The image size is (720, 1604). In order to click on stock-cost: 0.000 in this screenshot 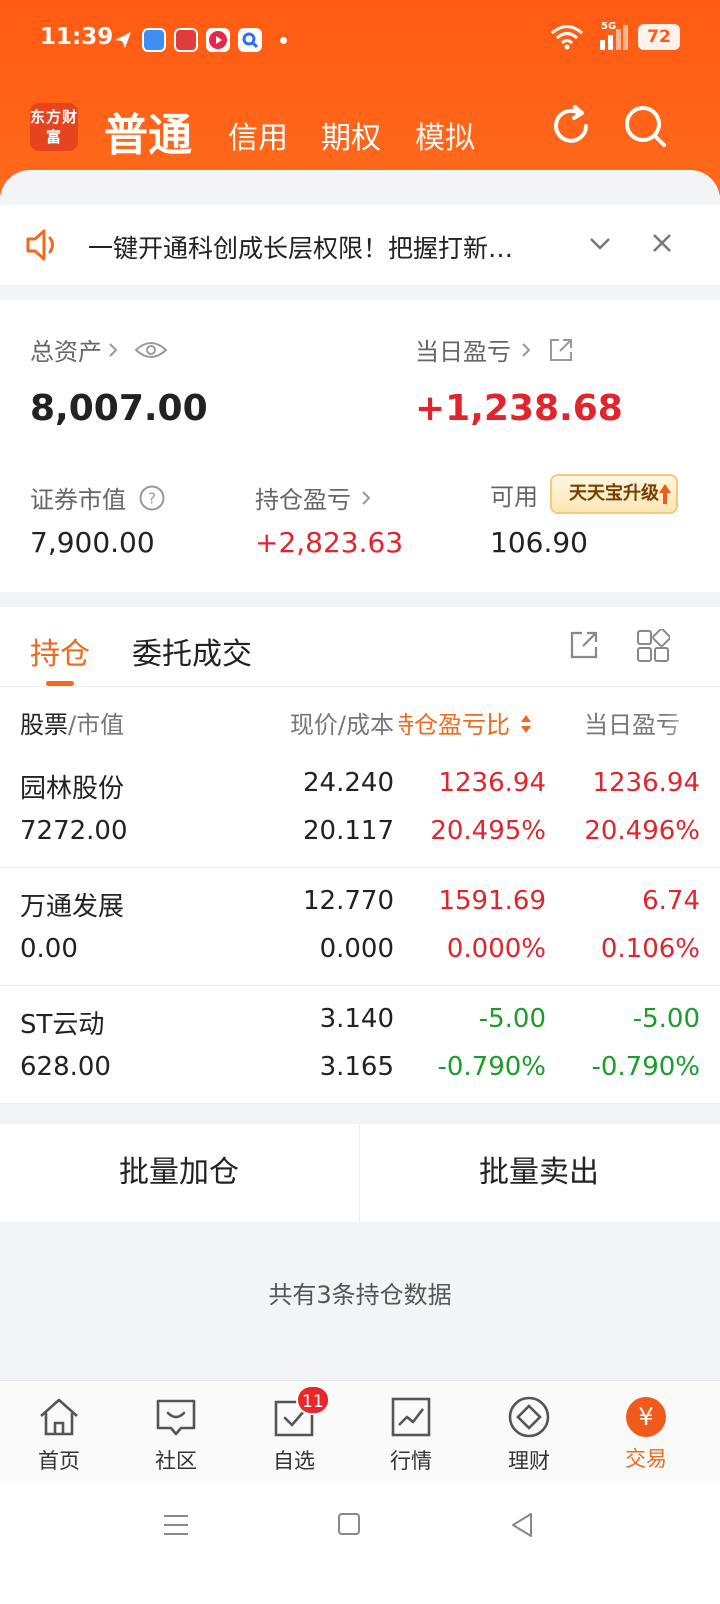, I will do `click(356, 949)`.